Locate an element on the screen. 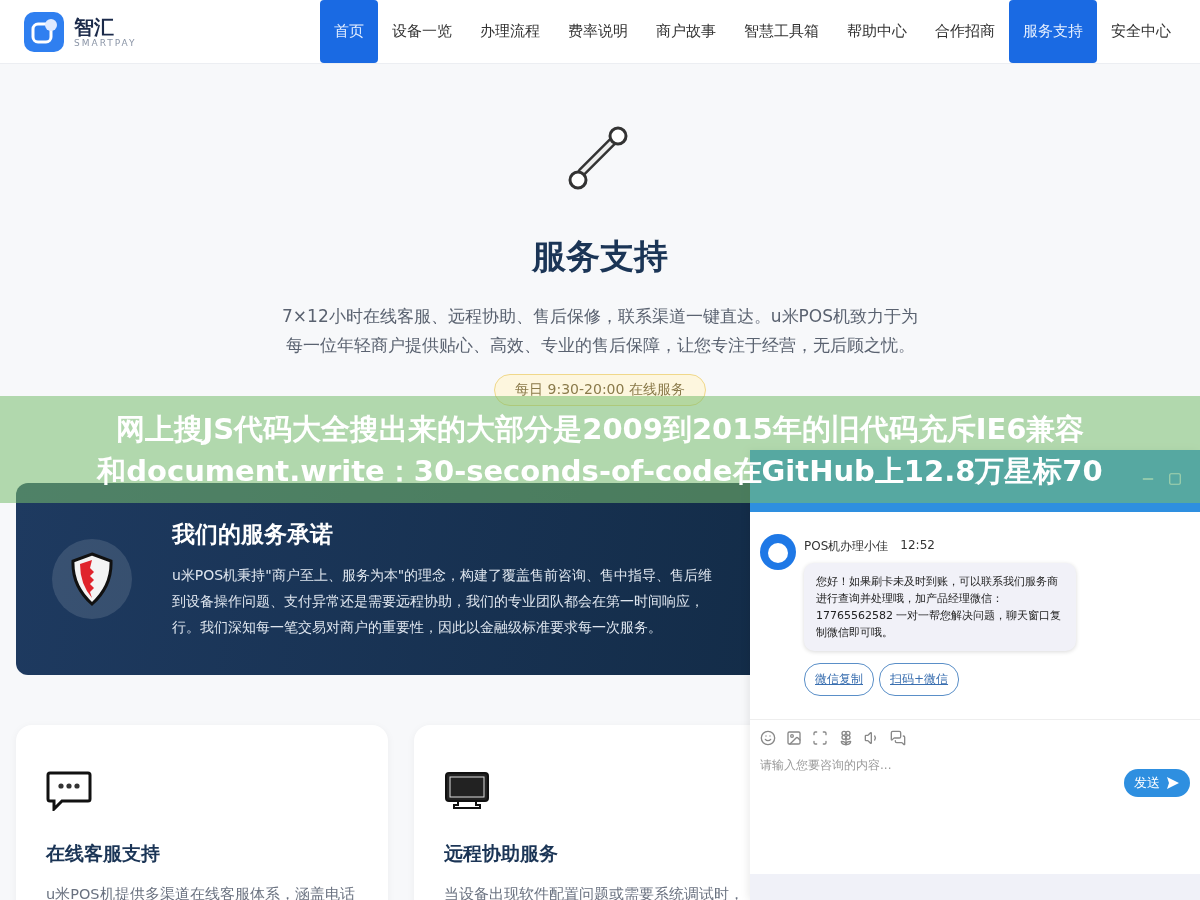 Image resolution: width=1200 pixels, height=900 pixels. nav-link: 办理流程 is located at coordinates (510, 31).